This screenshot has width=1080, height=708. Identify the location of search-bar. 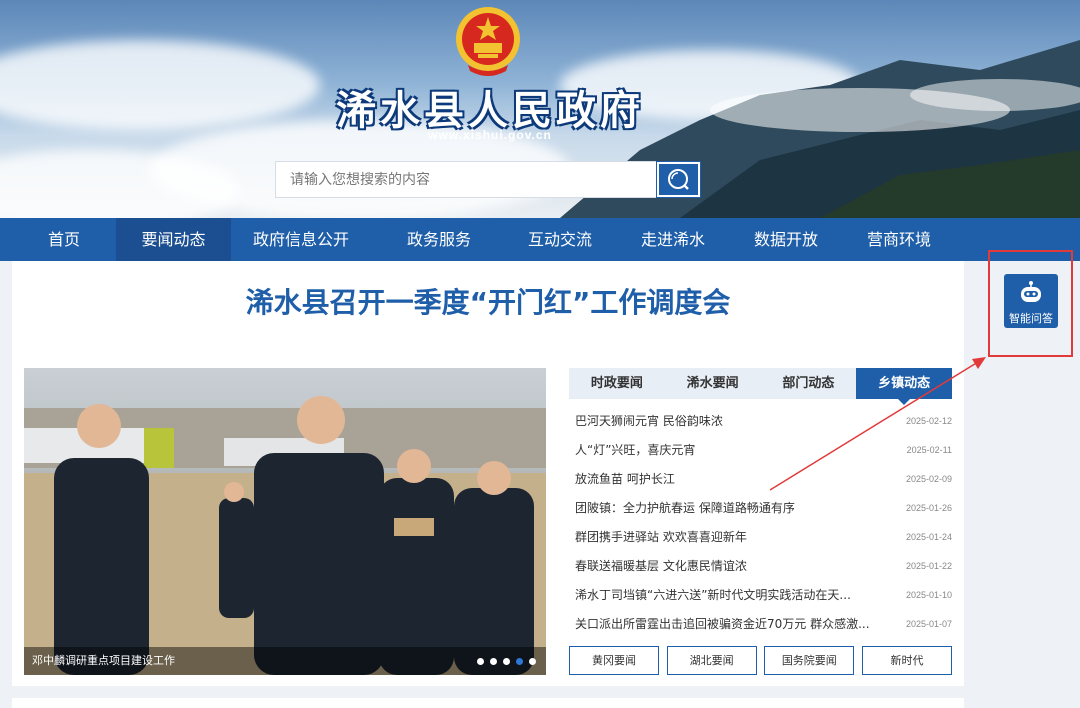
(488, 179).